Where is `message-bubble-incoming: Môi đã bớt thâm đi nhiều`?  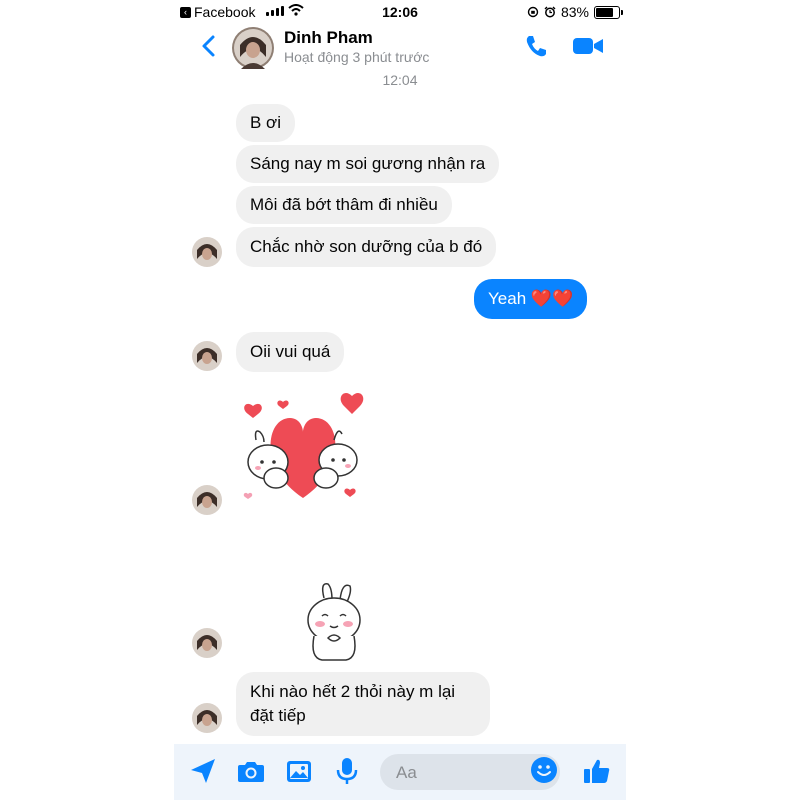
message-bubble-incoming: Môi đã bớt thâm đi nhiều is located at coordinates (344, 205).